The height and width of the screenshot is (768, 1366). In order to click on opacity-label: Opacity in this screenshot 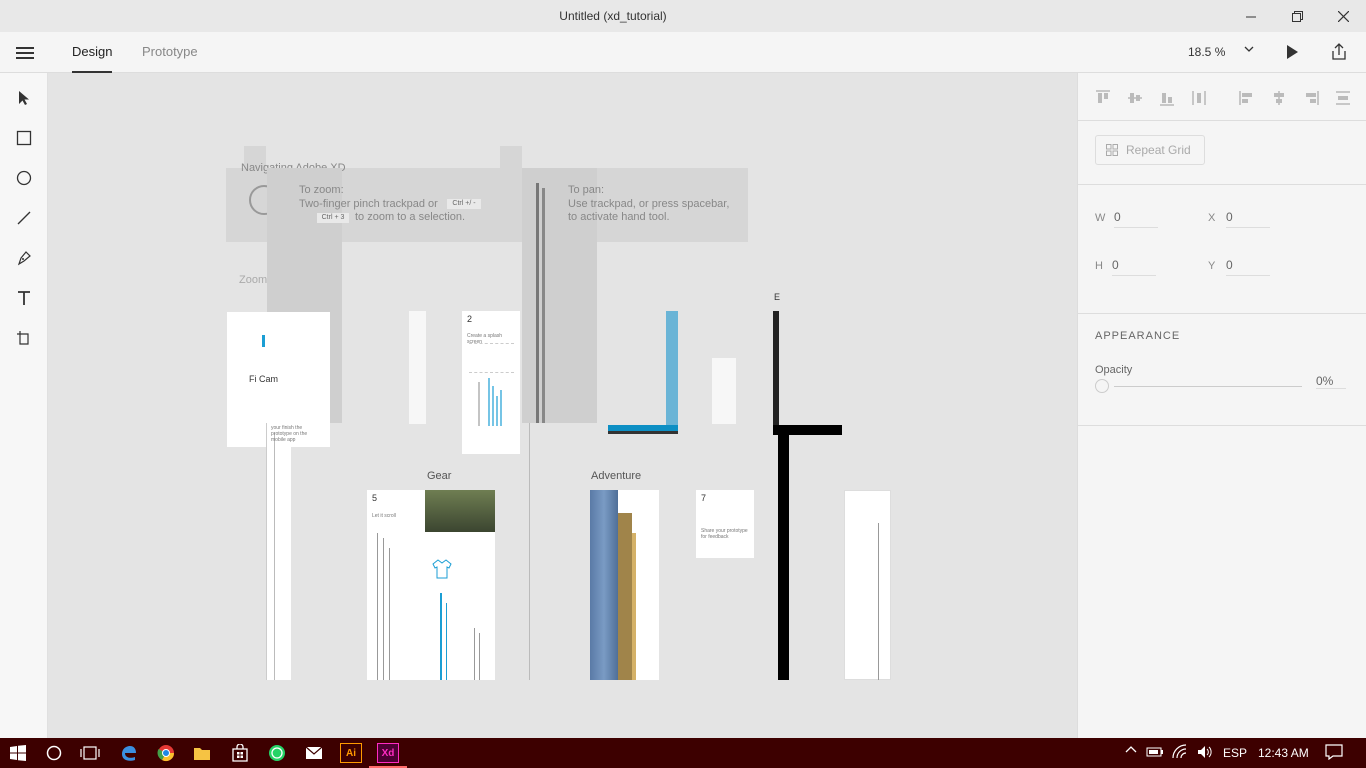, I will do `click(1114, 370)`.